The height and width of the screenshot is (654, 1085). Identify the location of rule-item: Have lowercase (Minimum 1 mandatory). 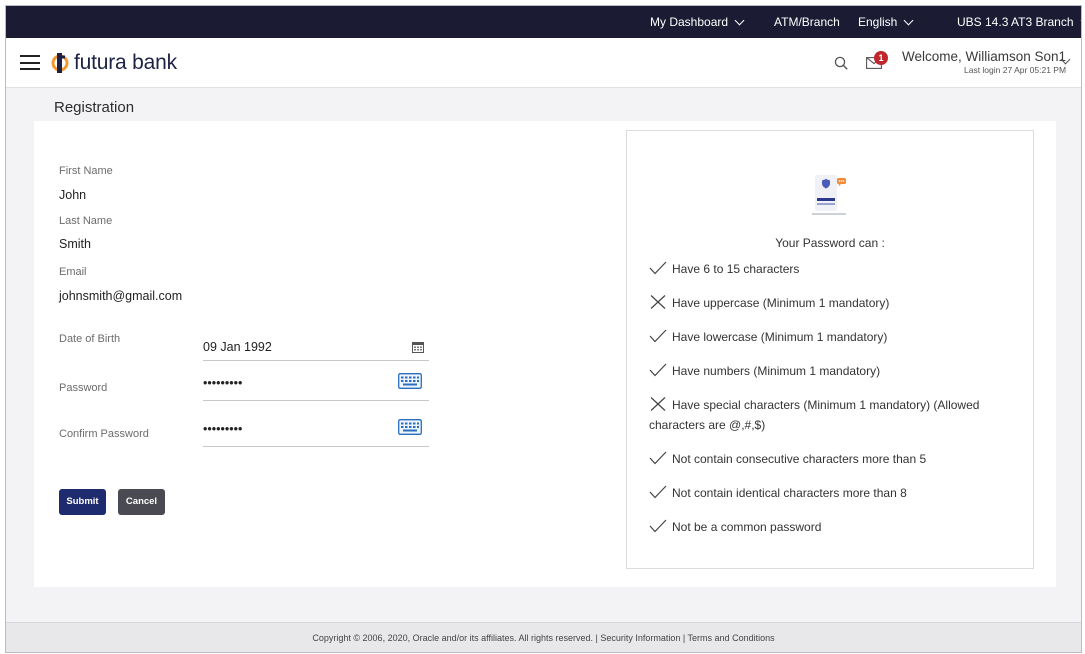
(834, 337).